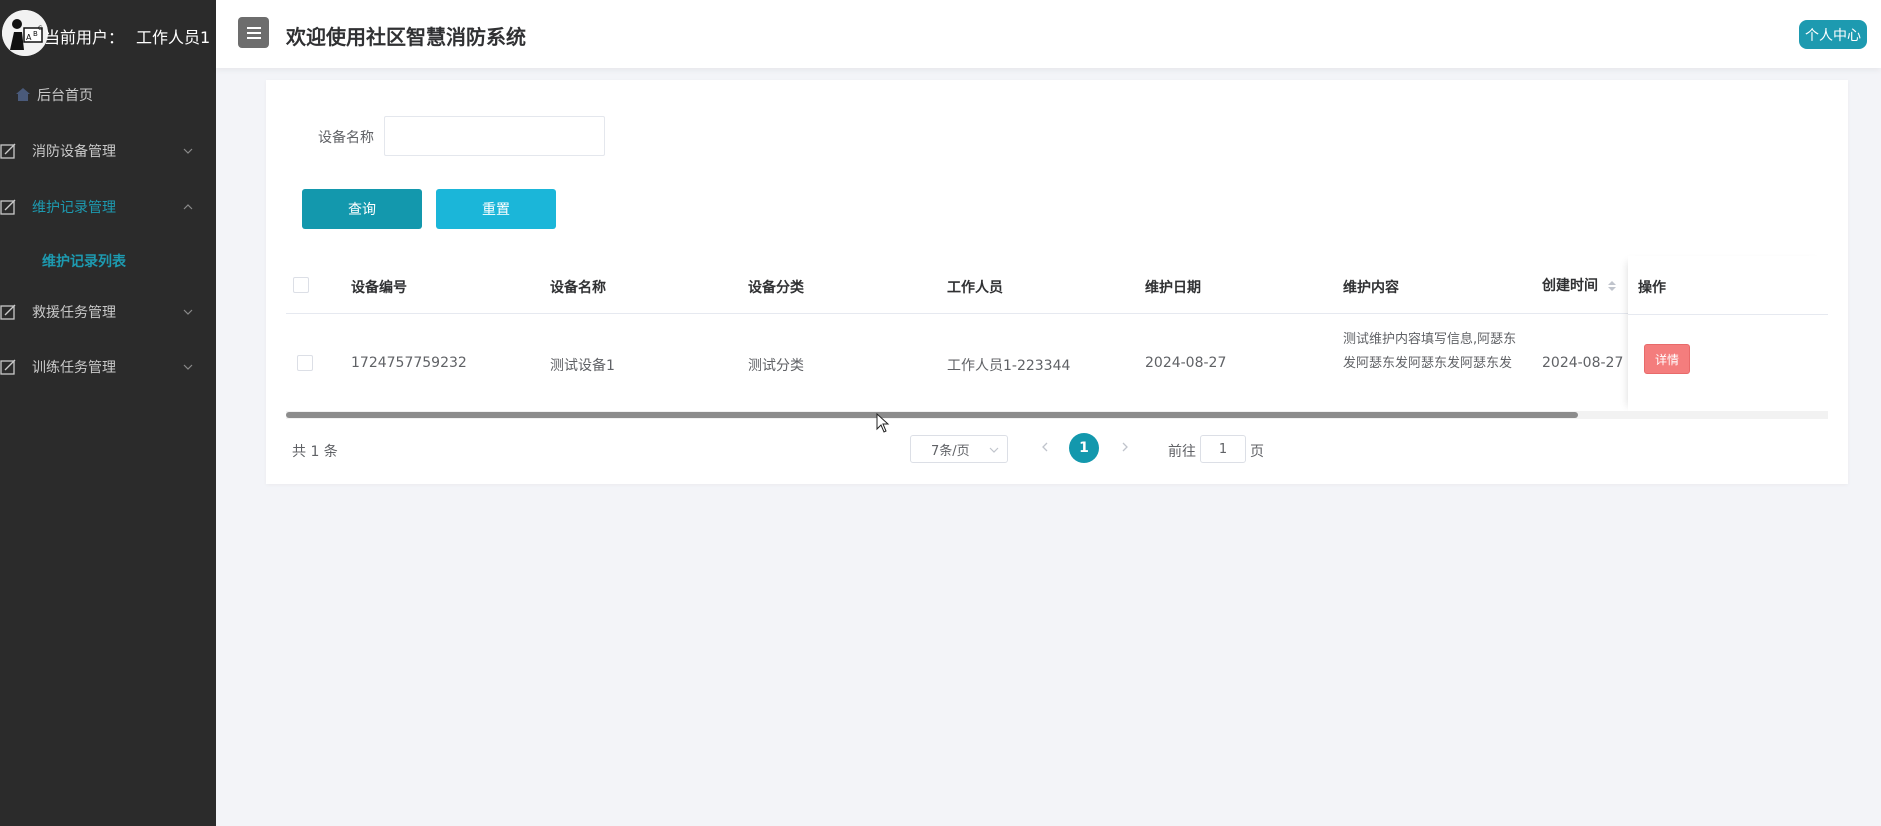  I want to click on cell-device-no: 1724757759232, so click(409, 363).